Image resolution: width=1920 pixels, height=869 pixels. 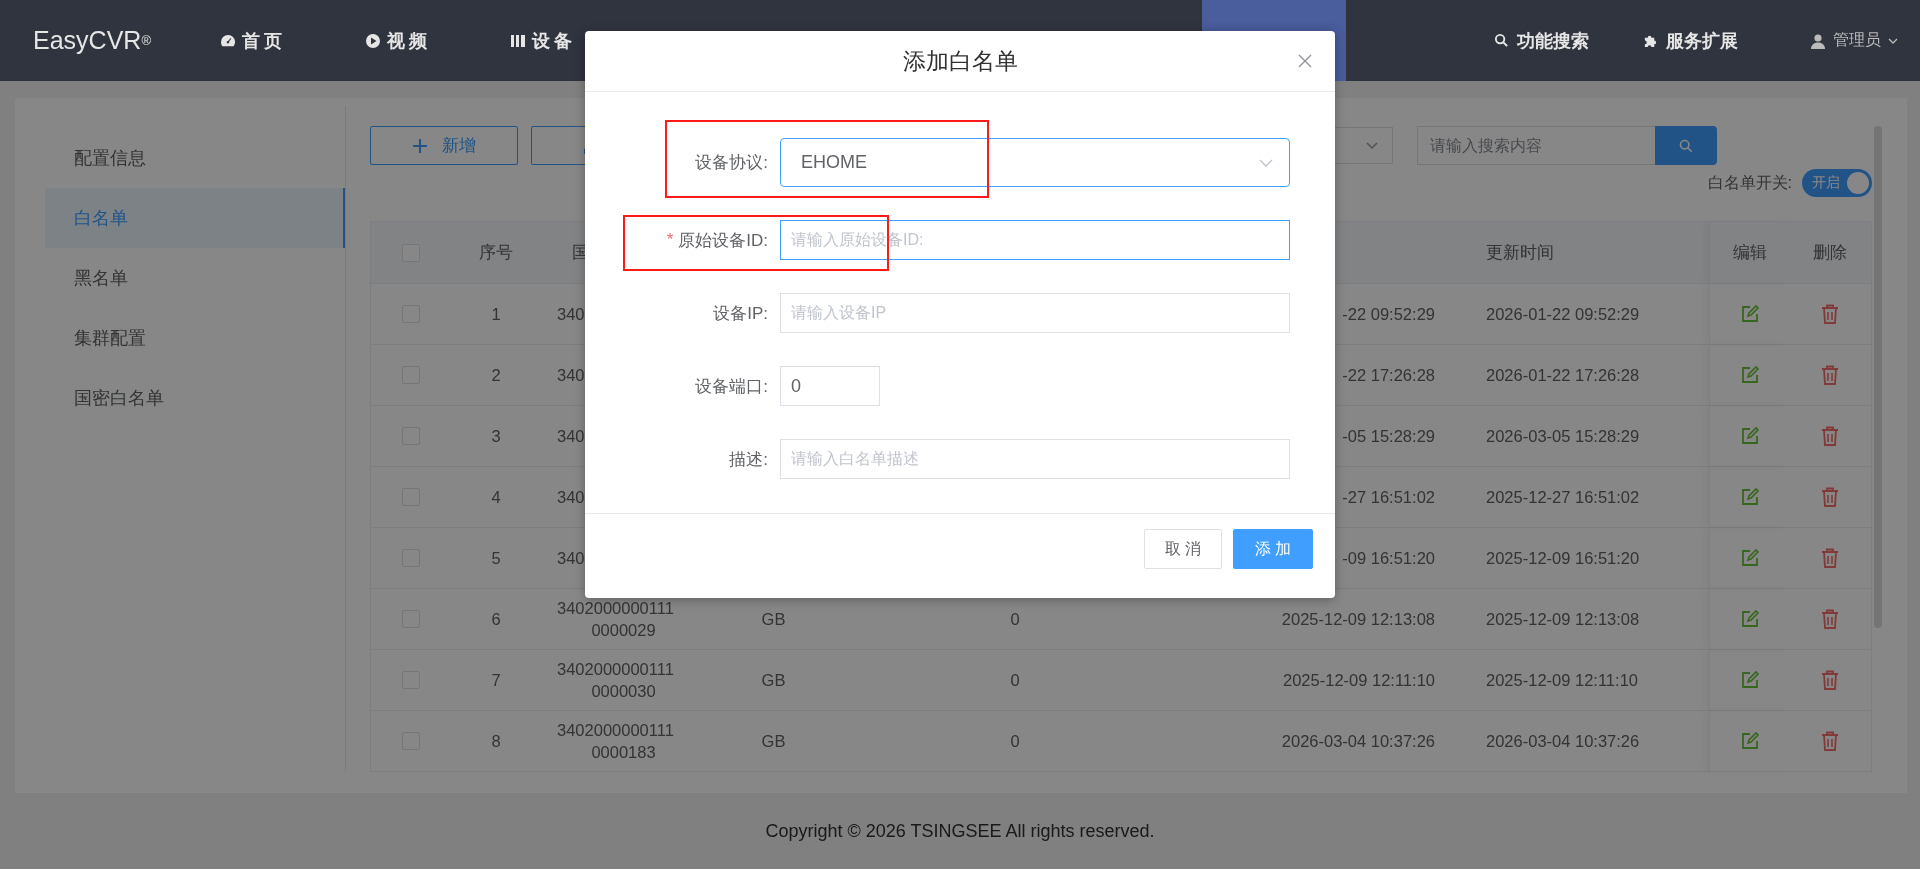 I want to click on column-header: 删除, so click(x=1830, y=252).